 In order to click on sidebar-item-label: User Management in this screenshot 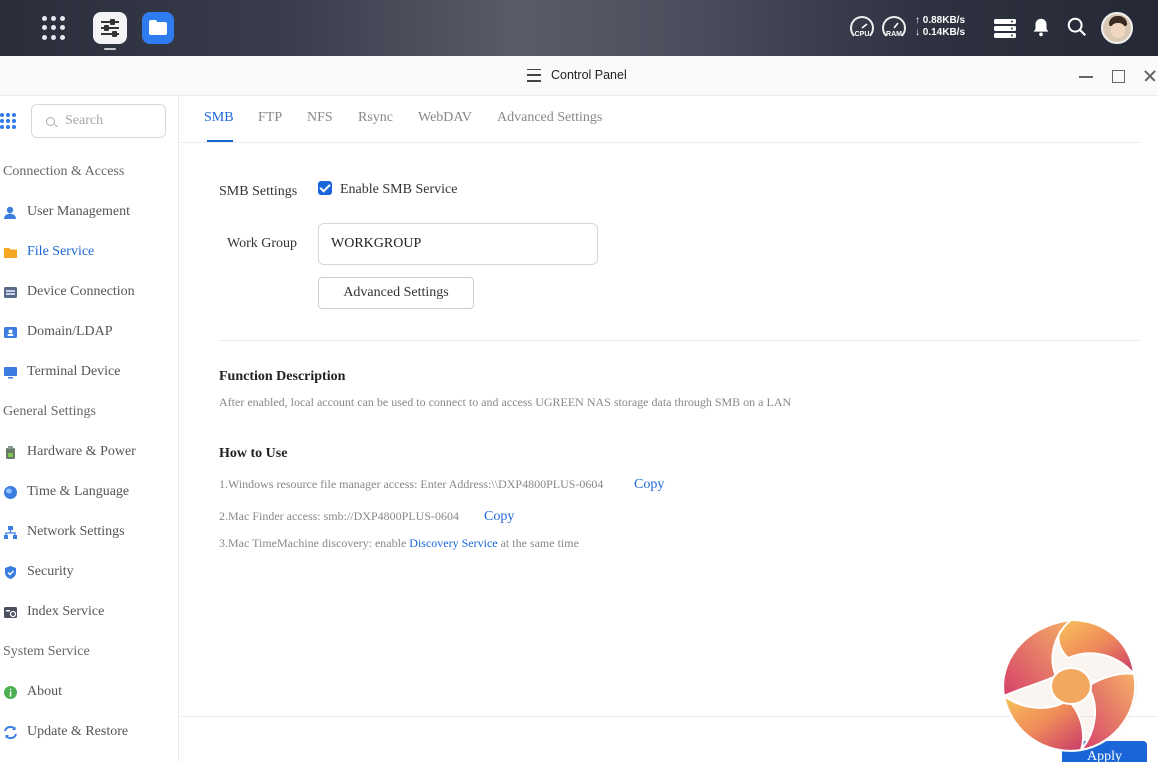, I will do `click(79, 211)`.